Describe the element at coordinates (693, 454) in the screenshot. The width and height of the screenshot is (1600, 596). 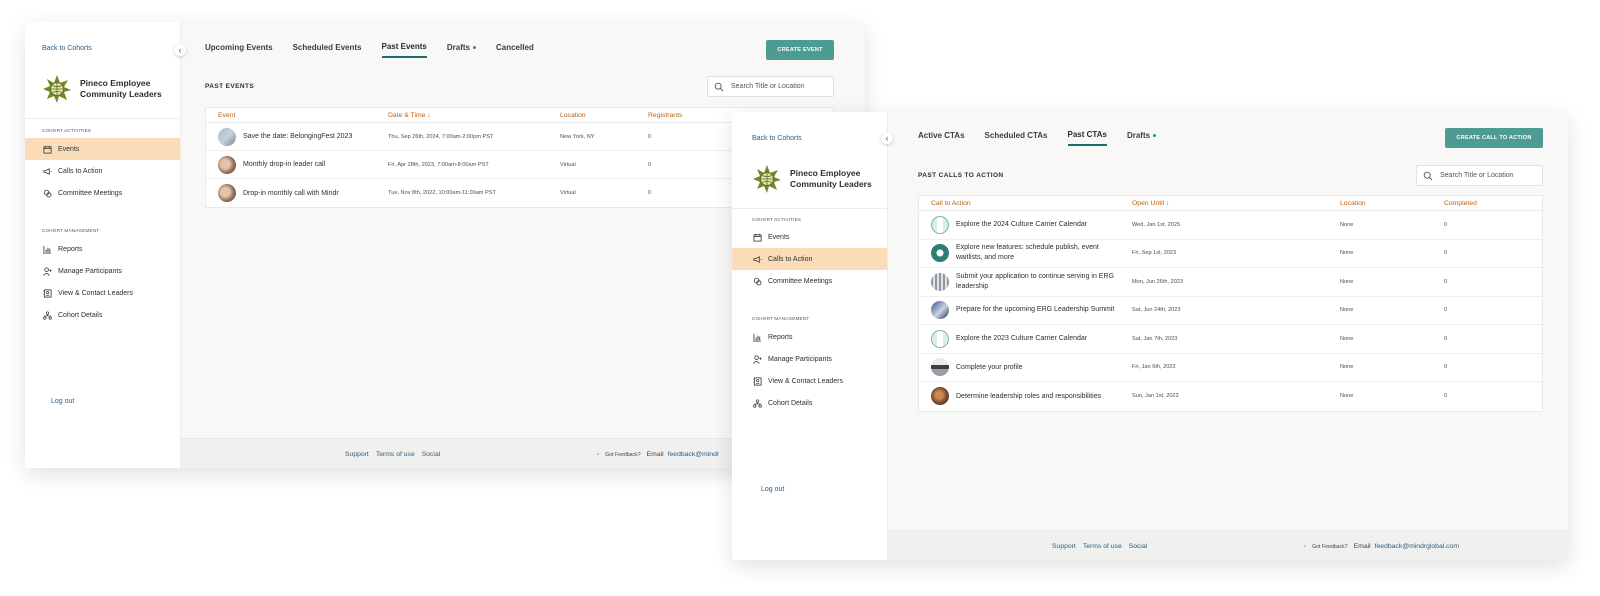
I see `feedback-email-link: feedback@mindr` at that location.